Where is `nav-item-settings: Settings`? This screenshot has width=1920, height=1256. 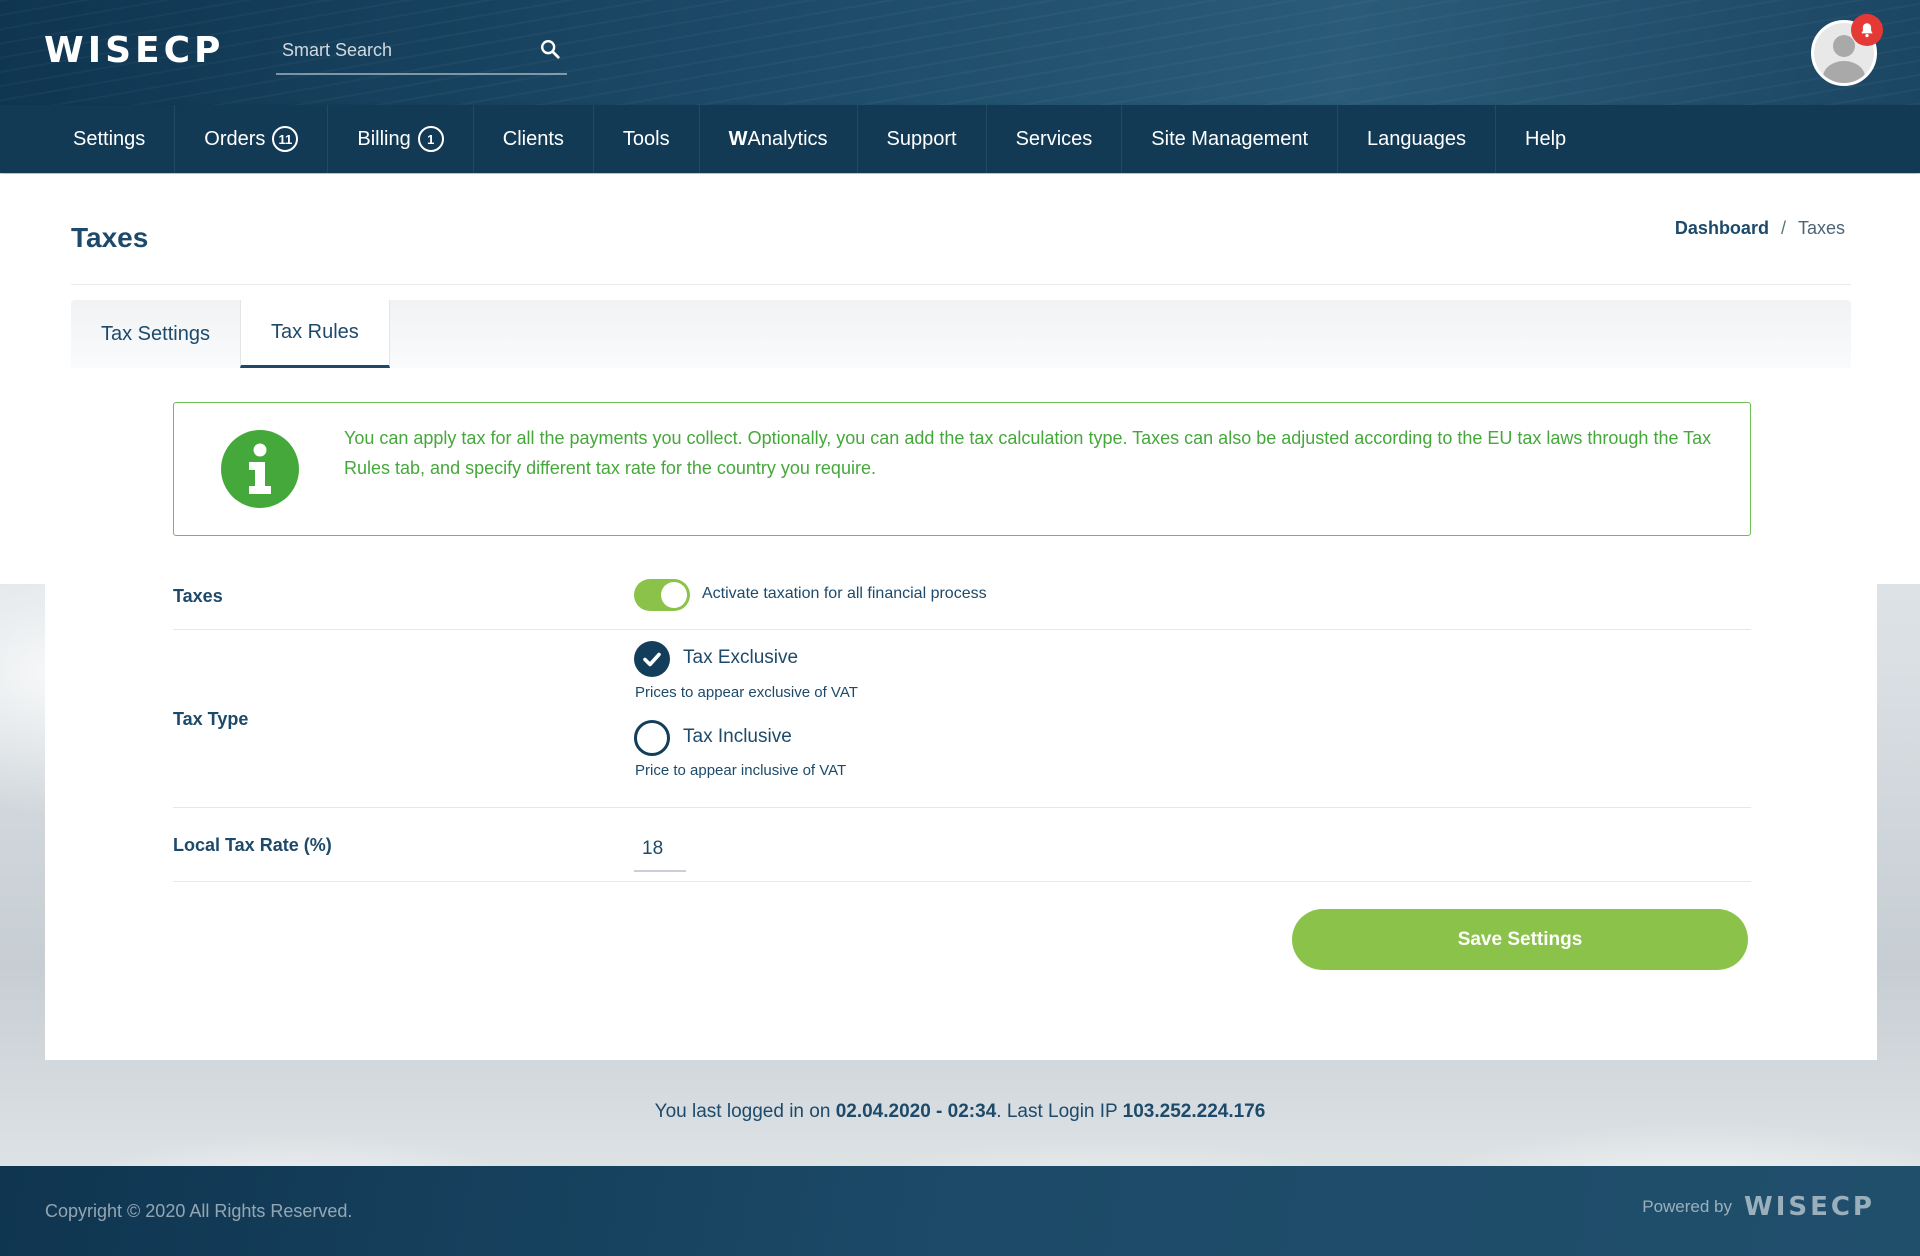 nav-item-settings: Settings is located at coordinates (88, 139).